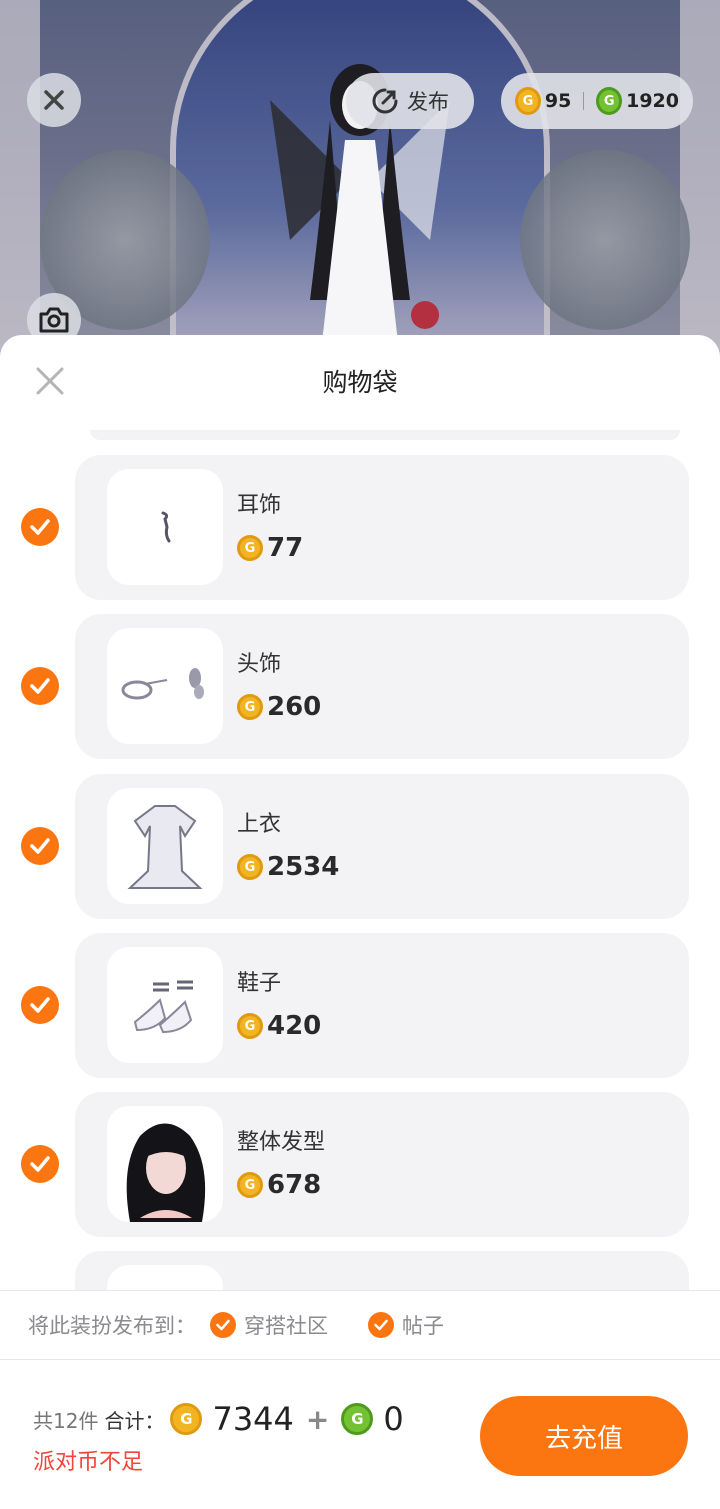 Image resolution: width=720 pixels, height=1509 pixels. Describe the element at coordinates (259, 505) in the screenshot. I see `item-name: 耳饰` at that location.